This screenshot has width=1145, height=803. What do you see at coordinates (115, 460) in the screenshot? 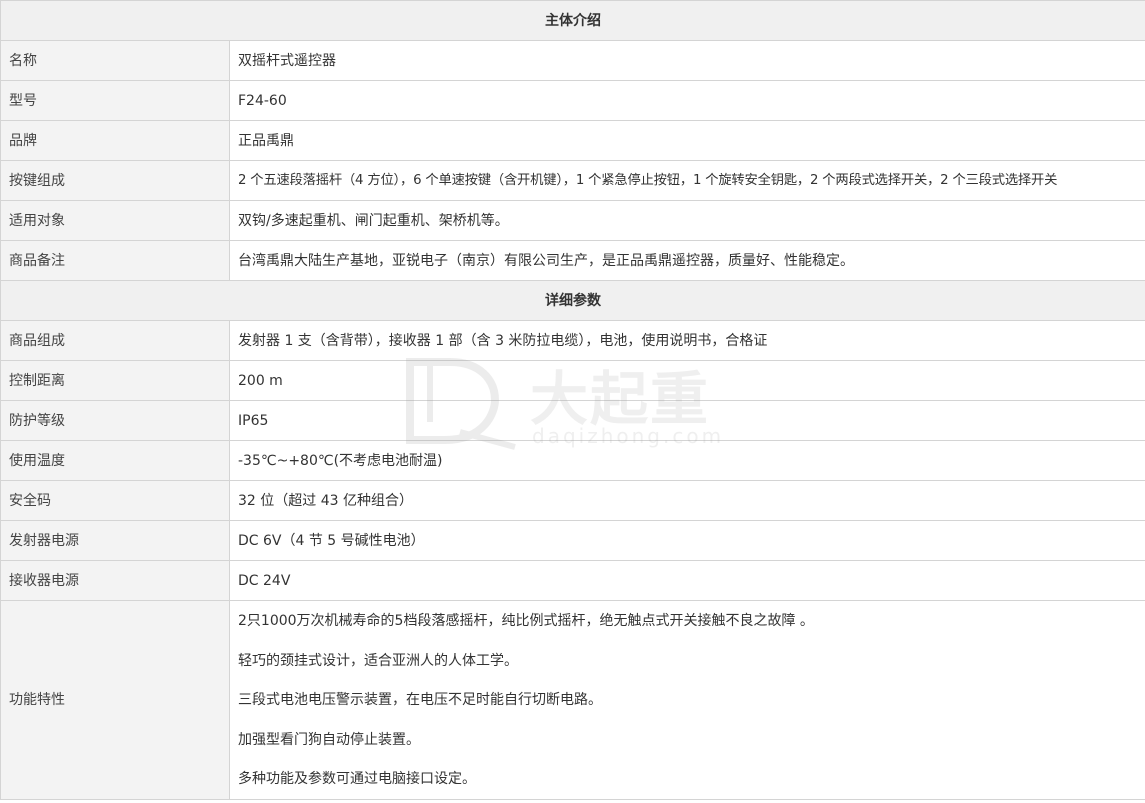
I see `row-label: 使用温度` at bounding box center [115, 460].